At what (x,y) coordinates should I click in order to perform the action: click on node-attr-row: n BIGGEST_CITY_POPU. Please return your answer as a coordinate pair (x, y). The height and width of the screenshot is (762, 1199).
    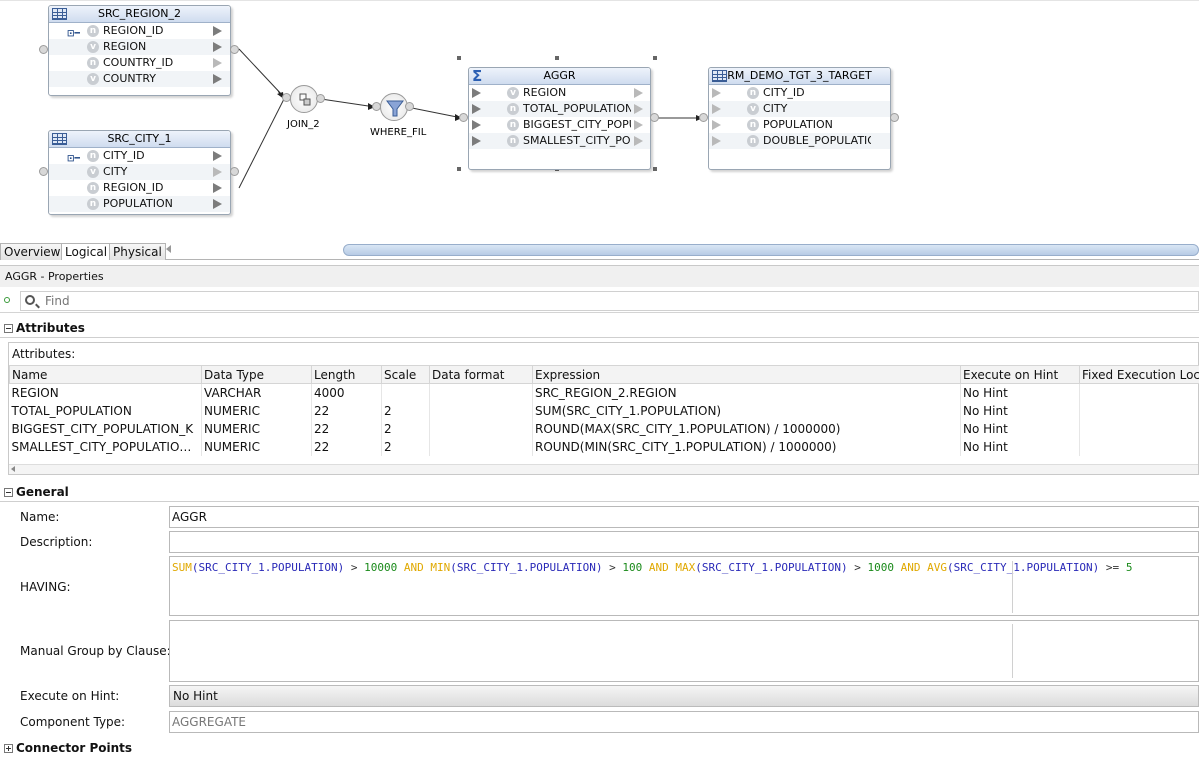
    Looking at the image, I should click on (559, 125).